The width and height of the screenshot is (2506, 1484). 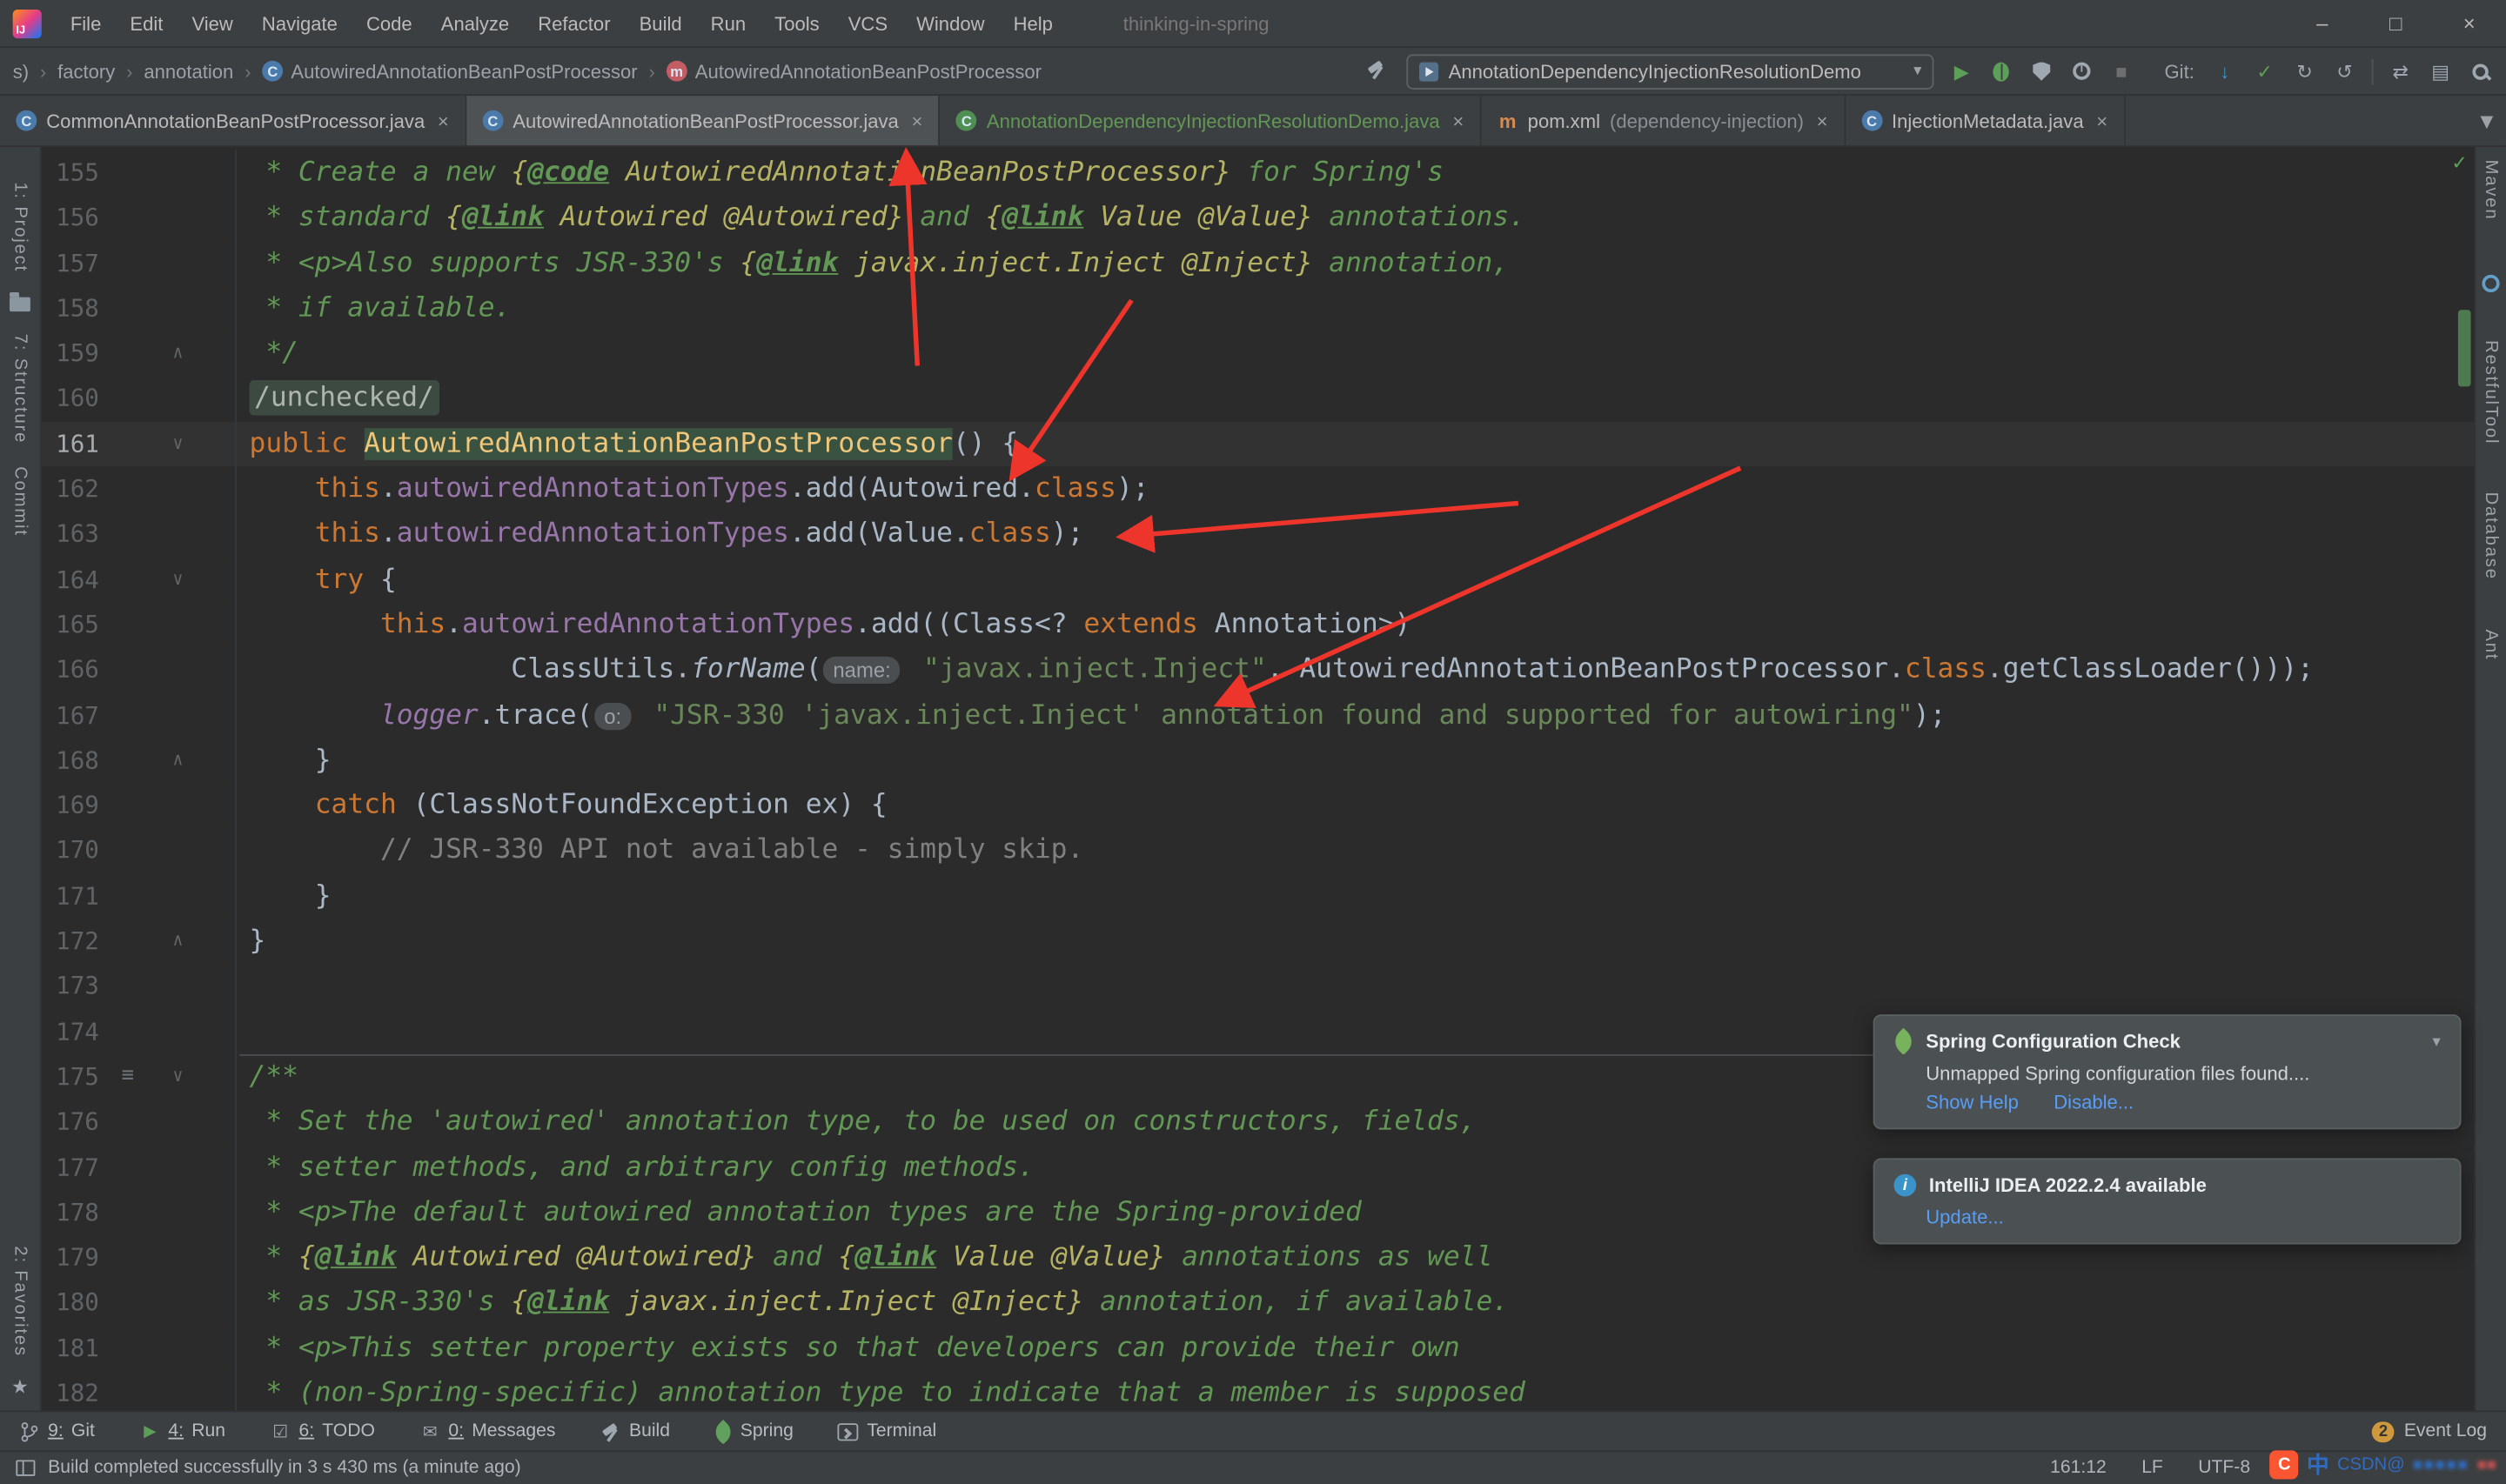 What do you see at coordinates (1258, 308) in the screenshot?
I see `code-line-158: 158 * if available.` at bounding box center [1258, 308].